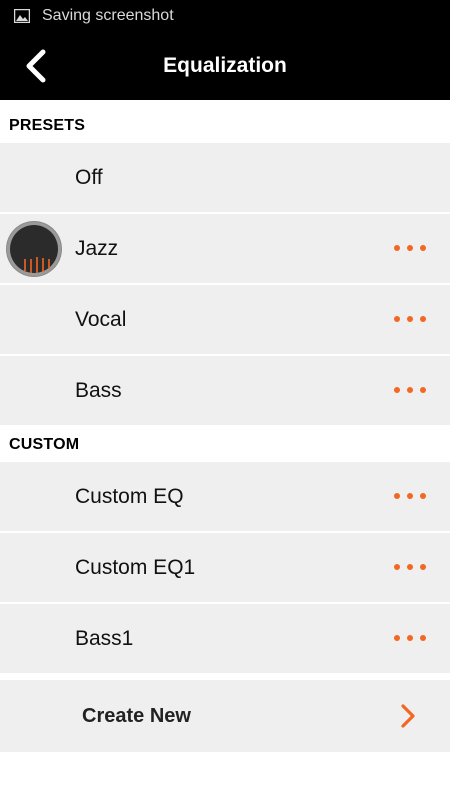  Describe the element at coordinates (47, 125) in the screenshot. I see `presets-header-label: PRESETS` at that location.